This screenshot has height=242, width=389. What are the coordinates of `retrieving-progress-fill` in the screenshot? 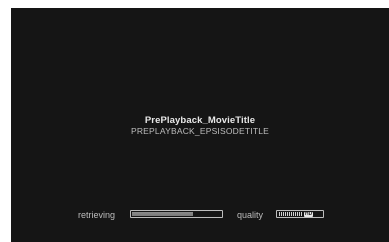 It's located at (162, 214).